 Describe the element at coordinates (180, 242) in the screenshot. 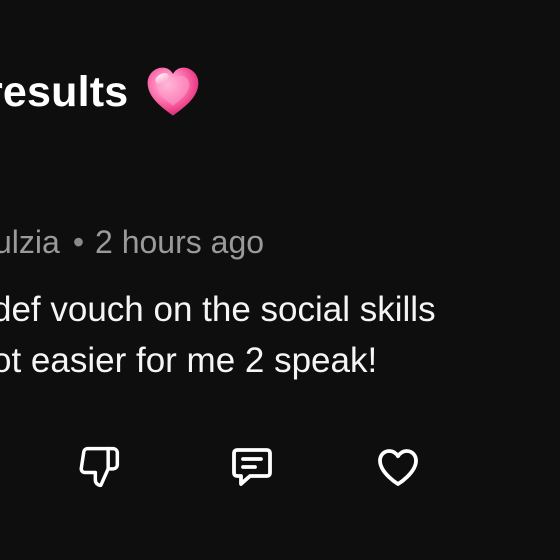

I see `comment-timestamp: 2 hours ago` at that location.